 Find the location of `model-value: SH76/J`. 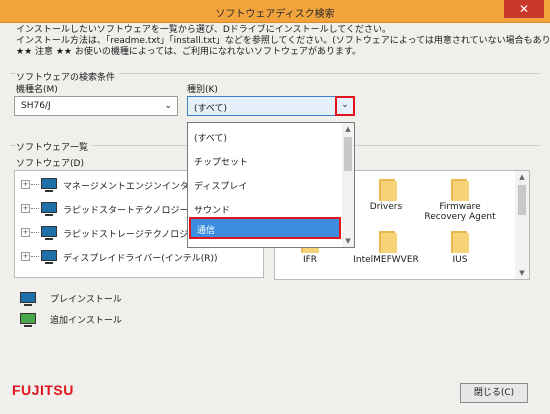

model-value: SH76/J is located at coordinates (36, 106).